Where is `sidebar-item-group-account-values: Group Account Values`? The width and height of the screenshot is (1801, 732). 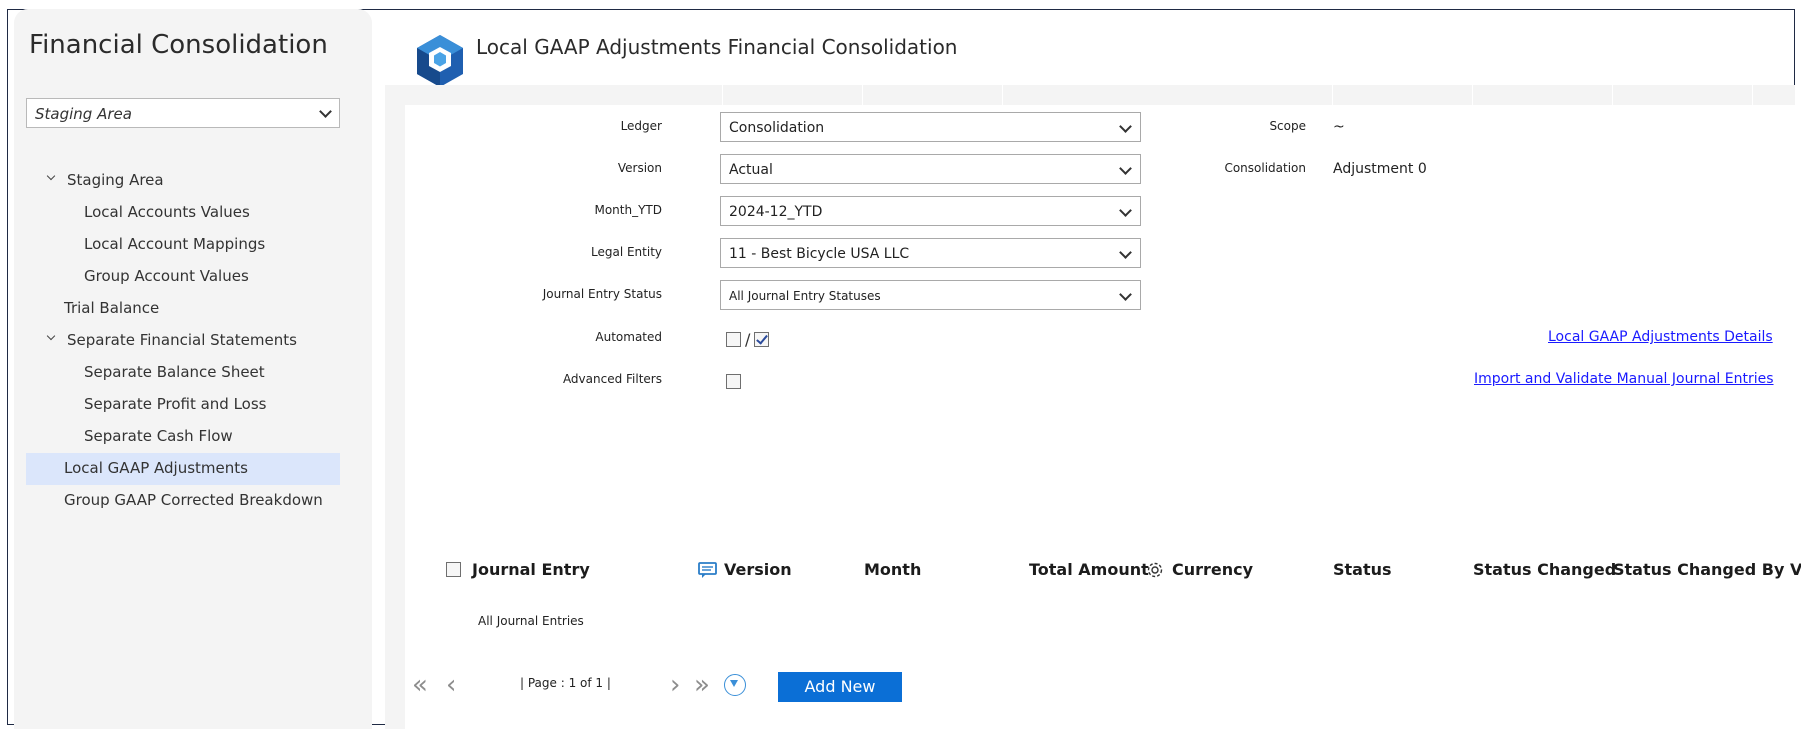 sidebar-item-group-account-values: Group Account Values is located at coordinates (166, 276).